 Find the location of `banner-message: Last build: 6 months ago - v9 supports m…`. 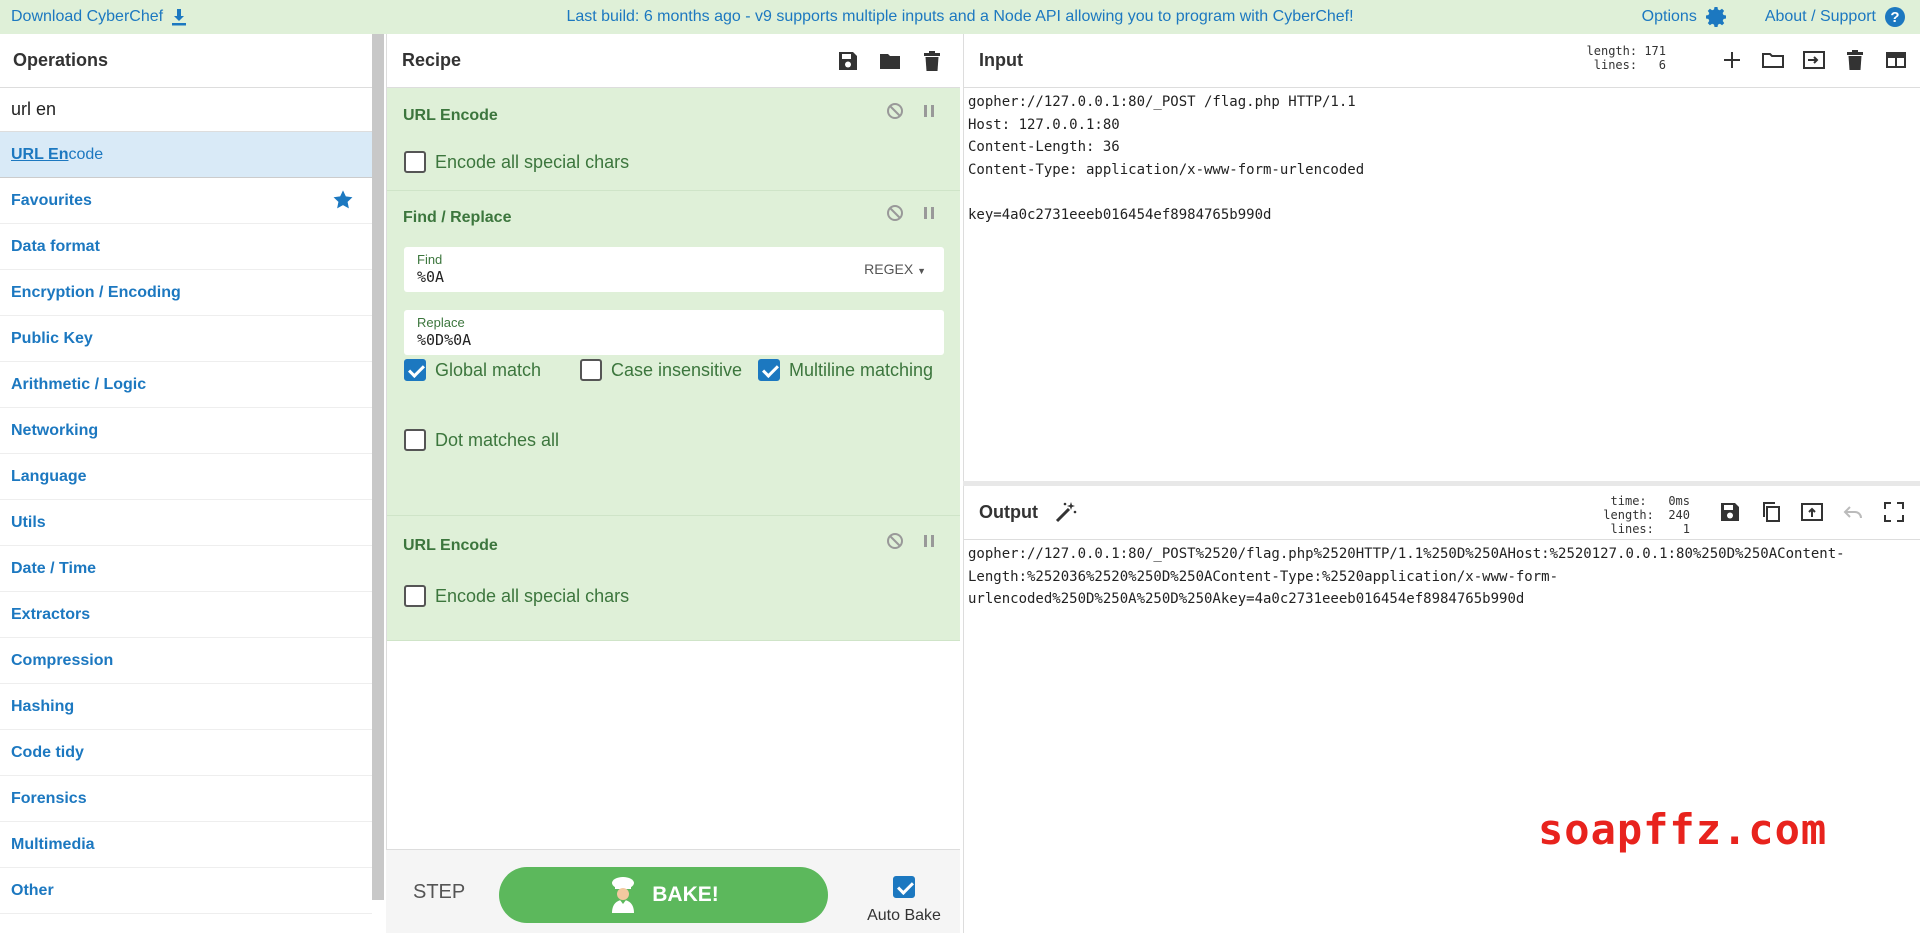

banner-message: Last build: 6 months ago - v9 supports m… is located at coordinates (960, 16).